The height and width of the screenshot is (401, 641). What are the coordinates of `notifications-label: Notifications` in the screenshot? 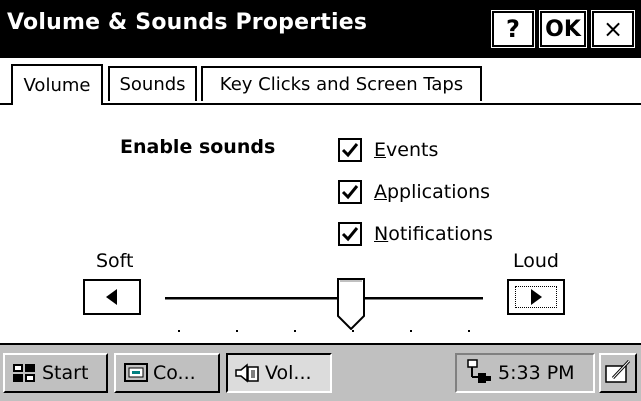 It's located at (433, 234).